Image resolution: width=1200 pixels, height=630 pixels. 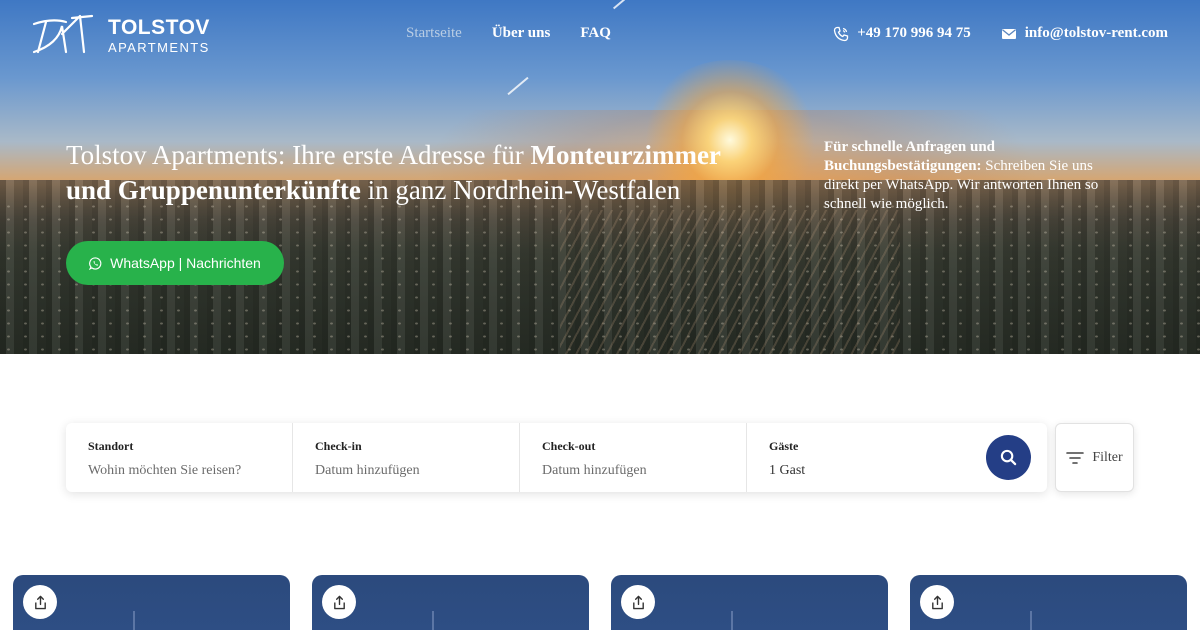 What do you see at coordinates (165, 470) in the screenshot?
I see `location-placeholder: Wohin möchten Sie reisen?` at bounding box center [165, 470].